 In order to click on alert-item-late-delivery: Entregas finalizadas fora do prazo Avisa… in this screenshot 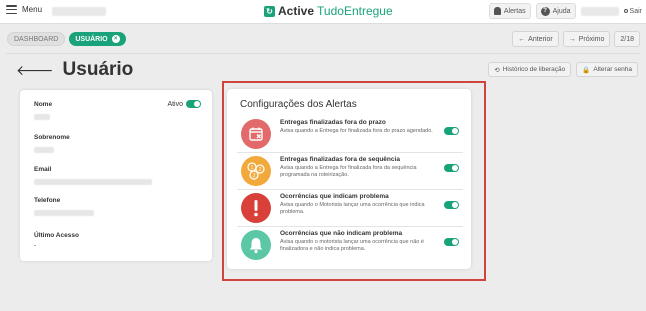, I will do `click(350, 134)`.